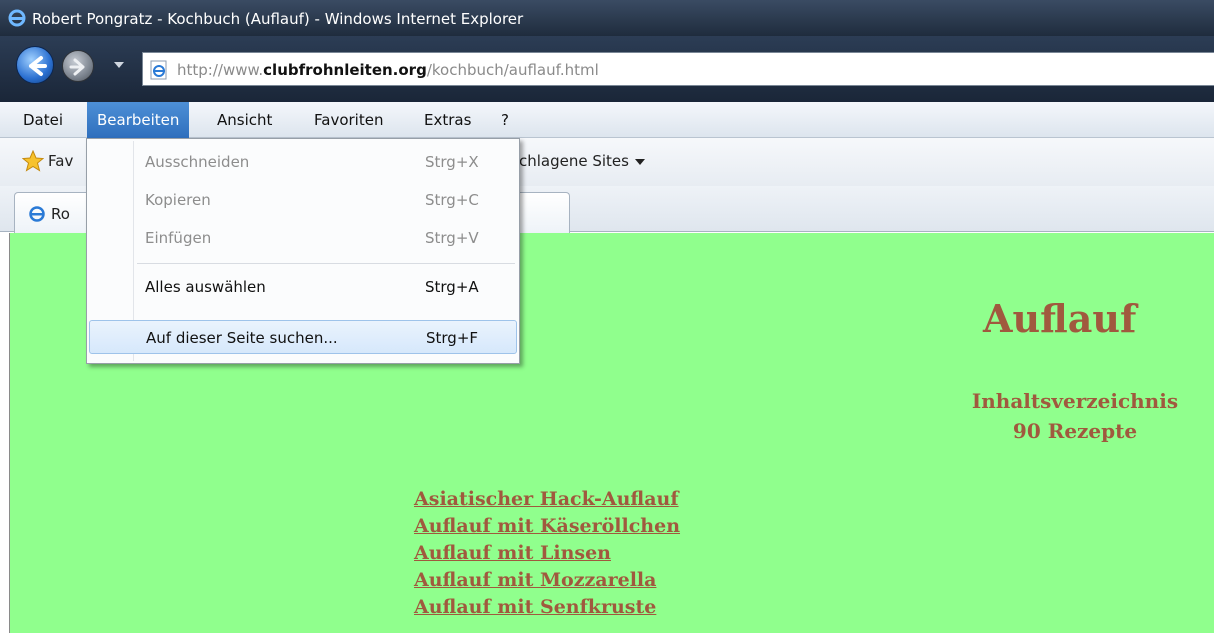 The height and width of the screenshot is (633, 1214). What do you see at coordinates (452, 287) in the screenshot?
I see `menu-item-shortcut: Strg+A` at bounding box center [452, 287].